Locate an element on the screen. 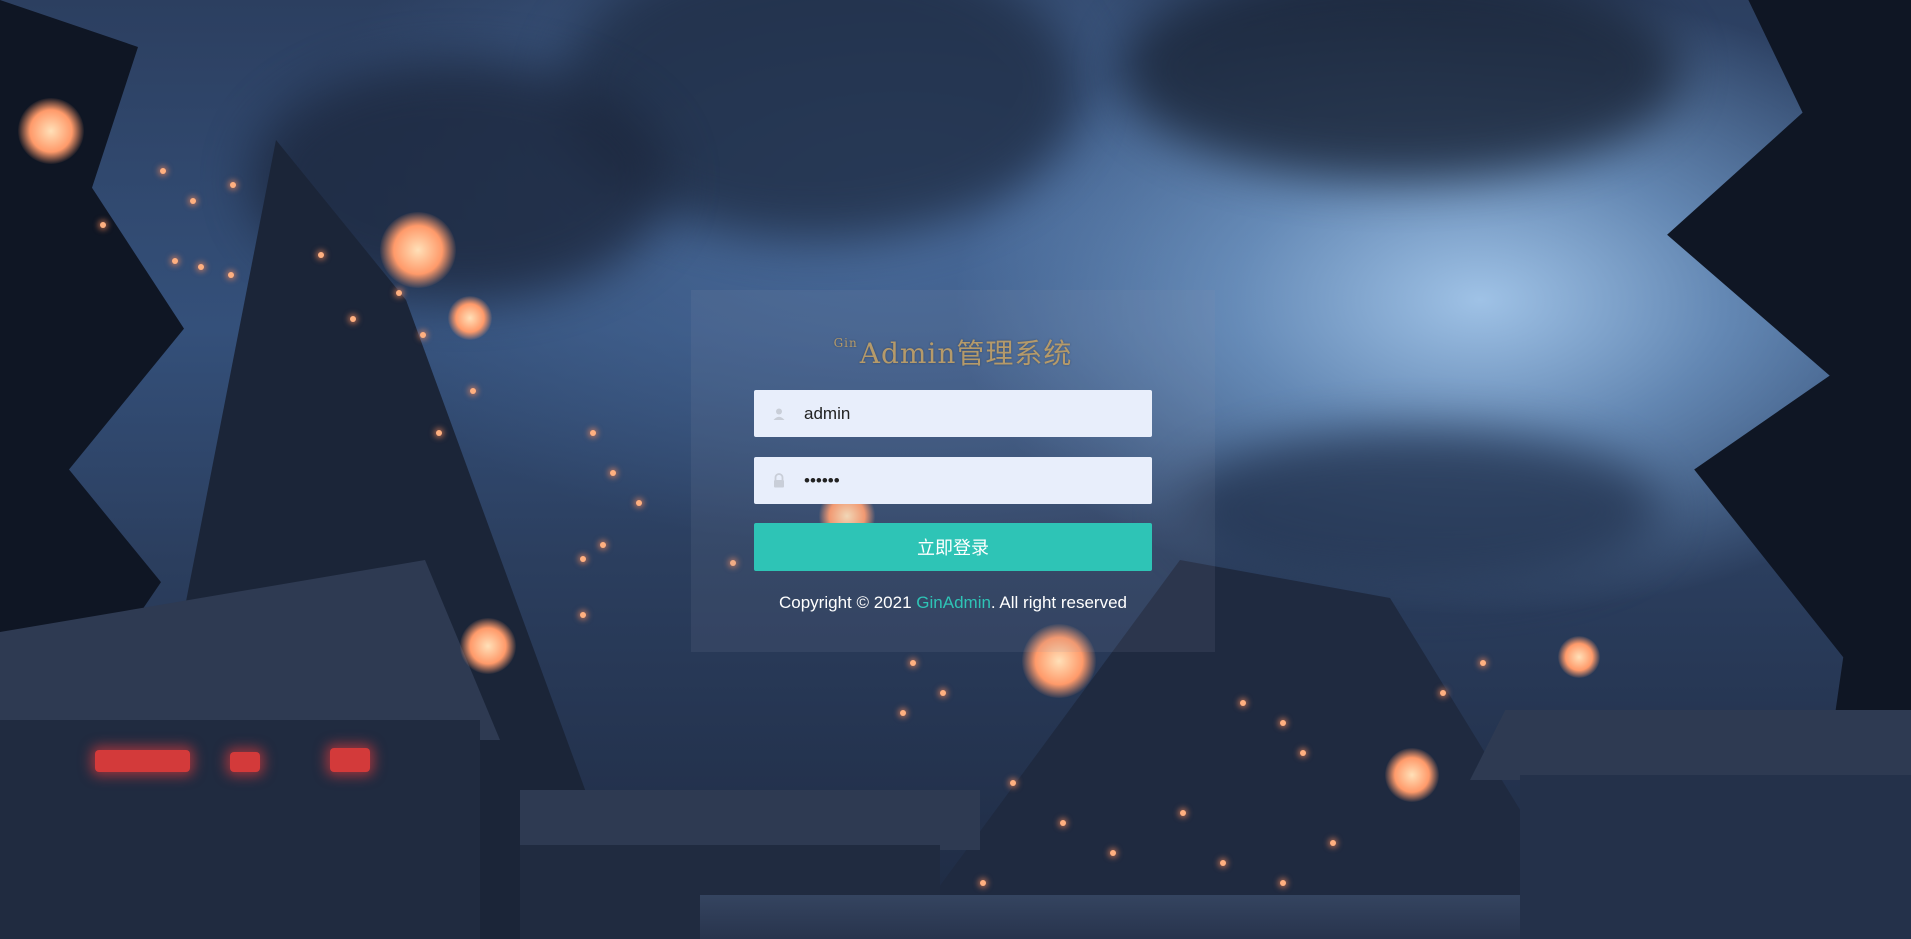 The width and height of the screenshot is (1911, 939). password-field is located at coordinates (953, 480).